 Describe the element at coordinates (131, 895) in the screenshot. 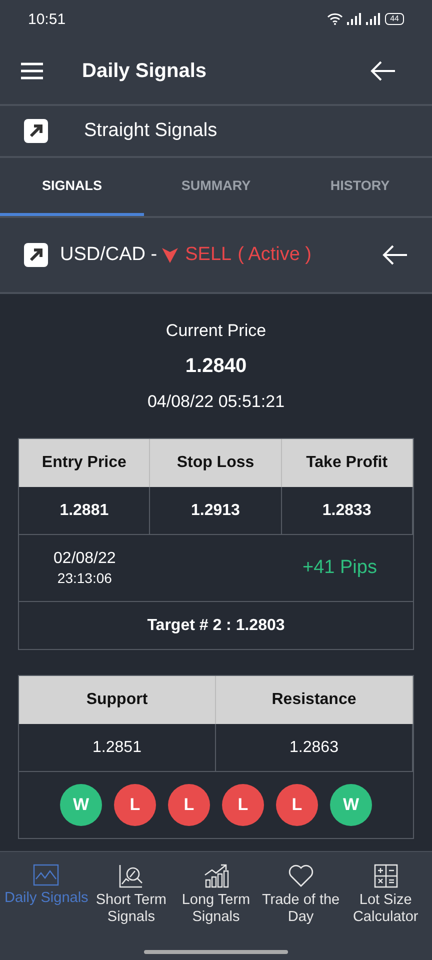

I see `nav-item: Short Term Signals` at that location.